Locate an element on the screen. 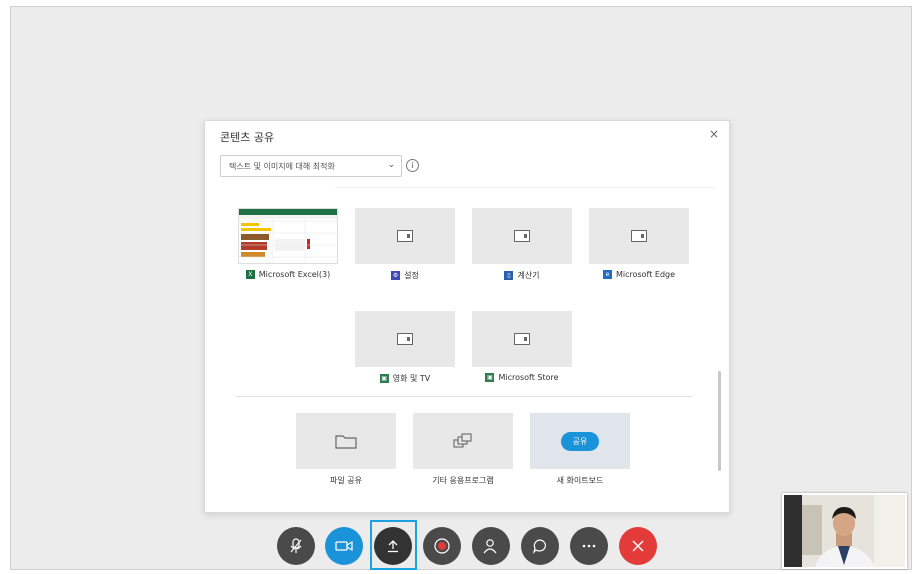  window-label-settings: ⚙ 설정 is located at coordinates (405, 275).